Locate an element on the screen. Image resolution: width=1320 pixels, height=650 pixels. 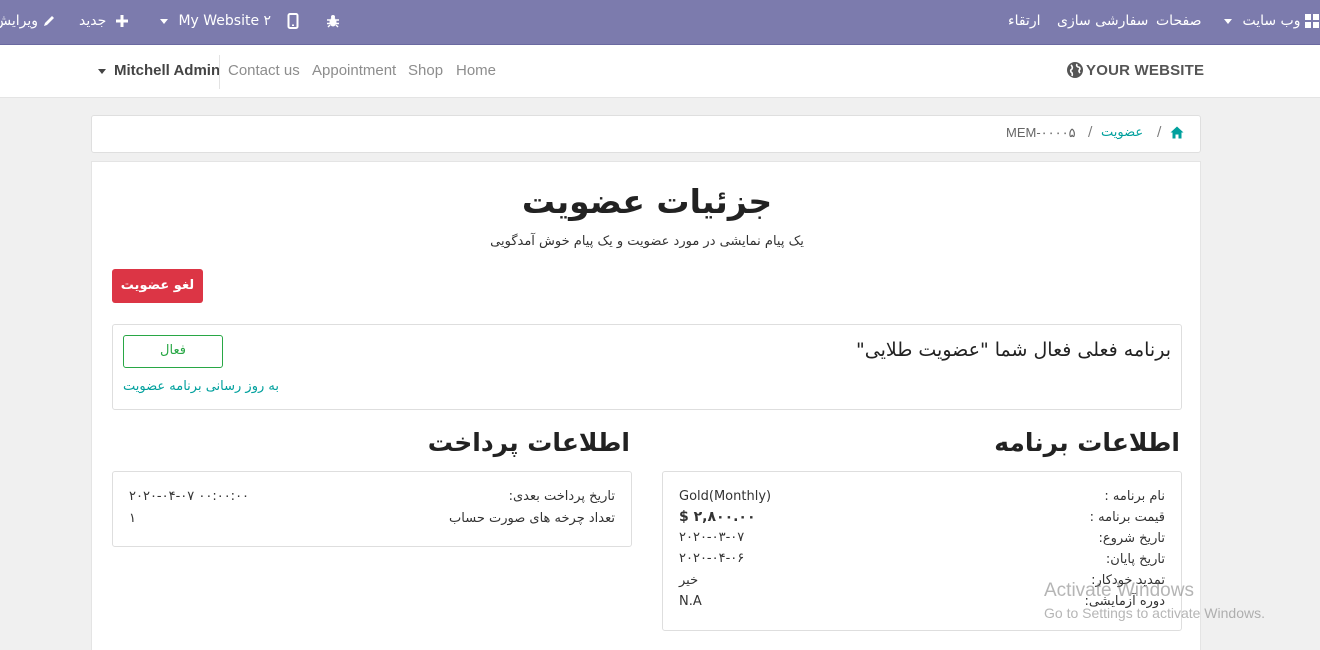
upgrade-menu: ارتقاء is located at coordinates (1024, 22).